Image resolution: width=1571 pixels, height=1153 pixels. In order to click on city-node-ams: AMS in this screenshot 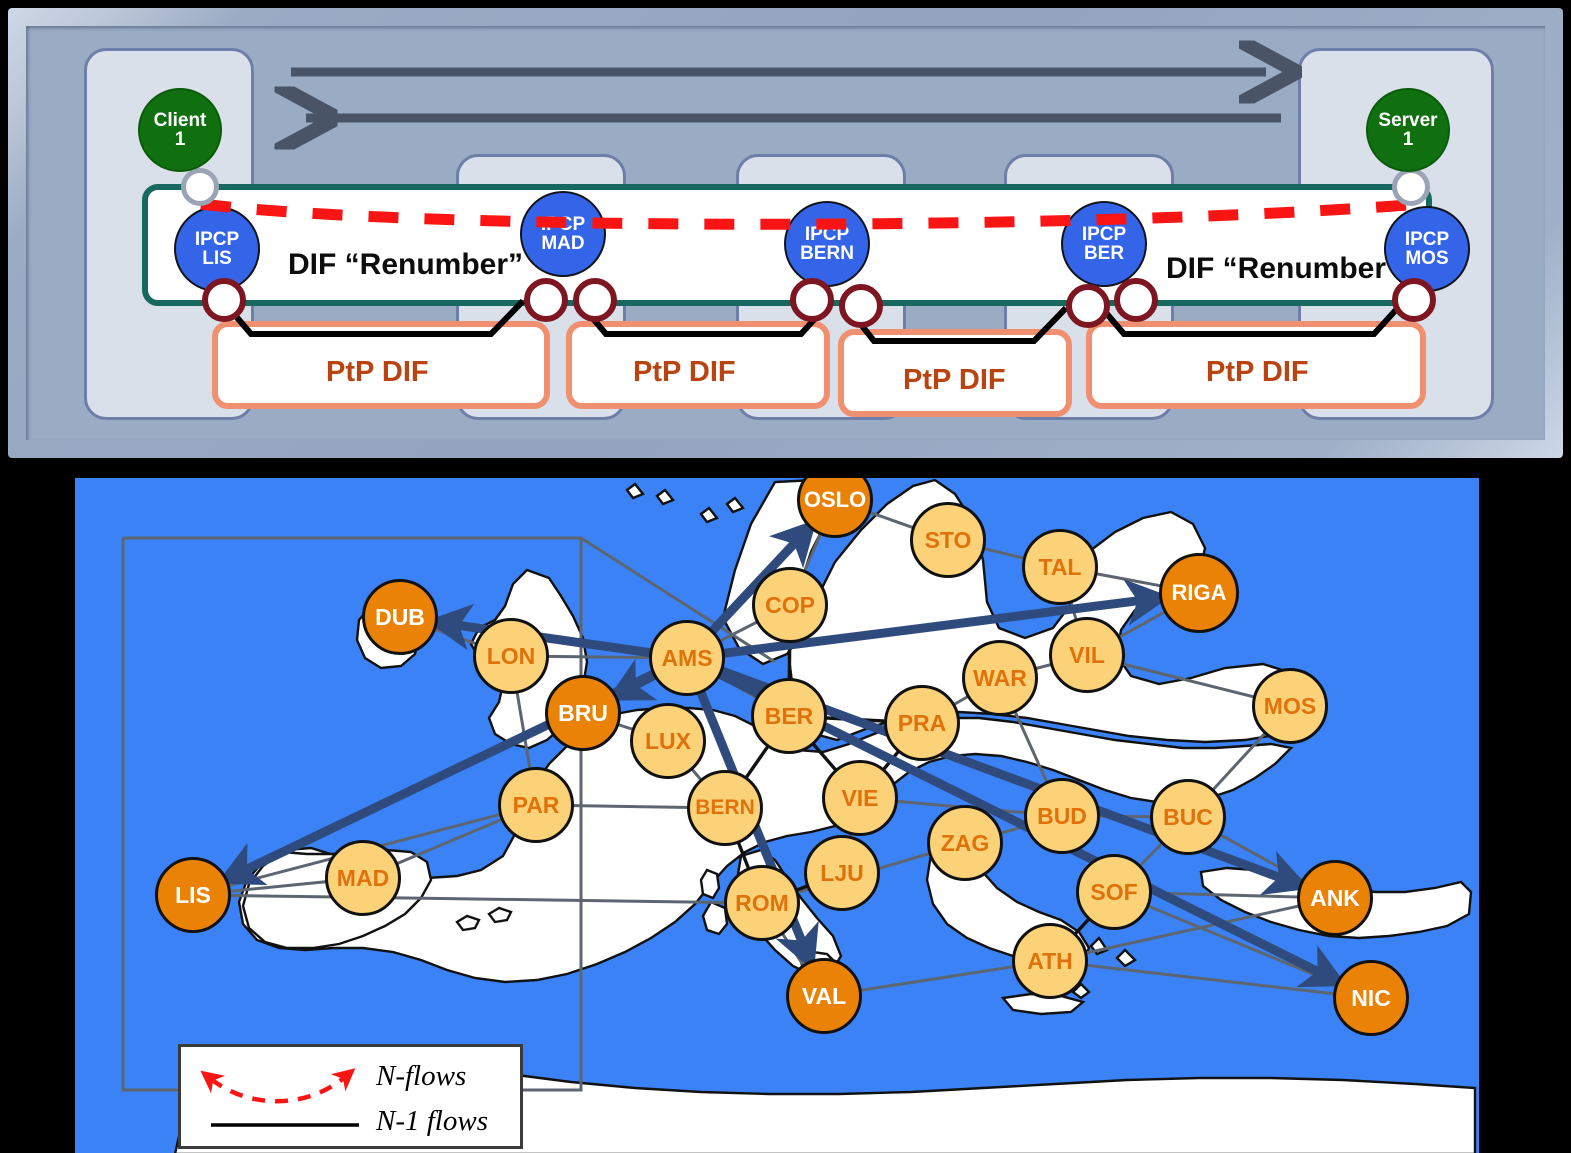, I will do `click(687, 658)`.